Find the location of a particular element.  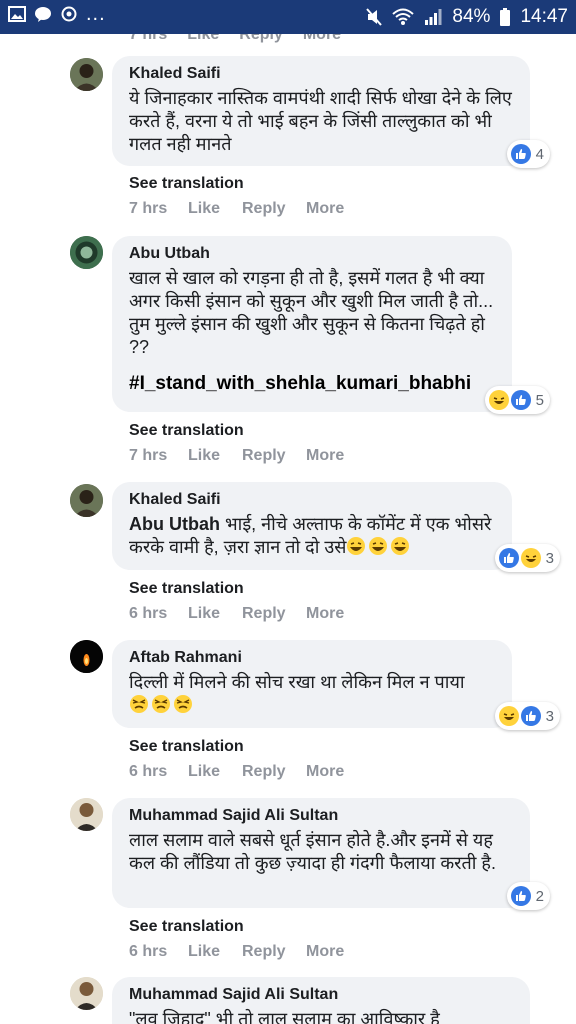

reaction-summary: 4 is located at coordinates (528, 154).